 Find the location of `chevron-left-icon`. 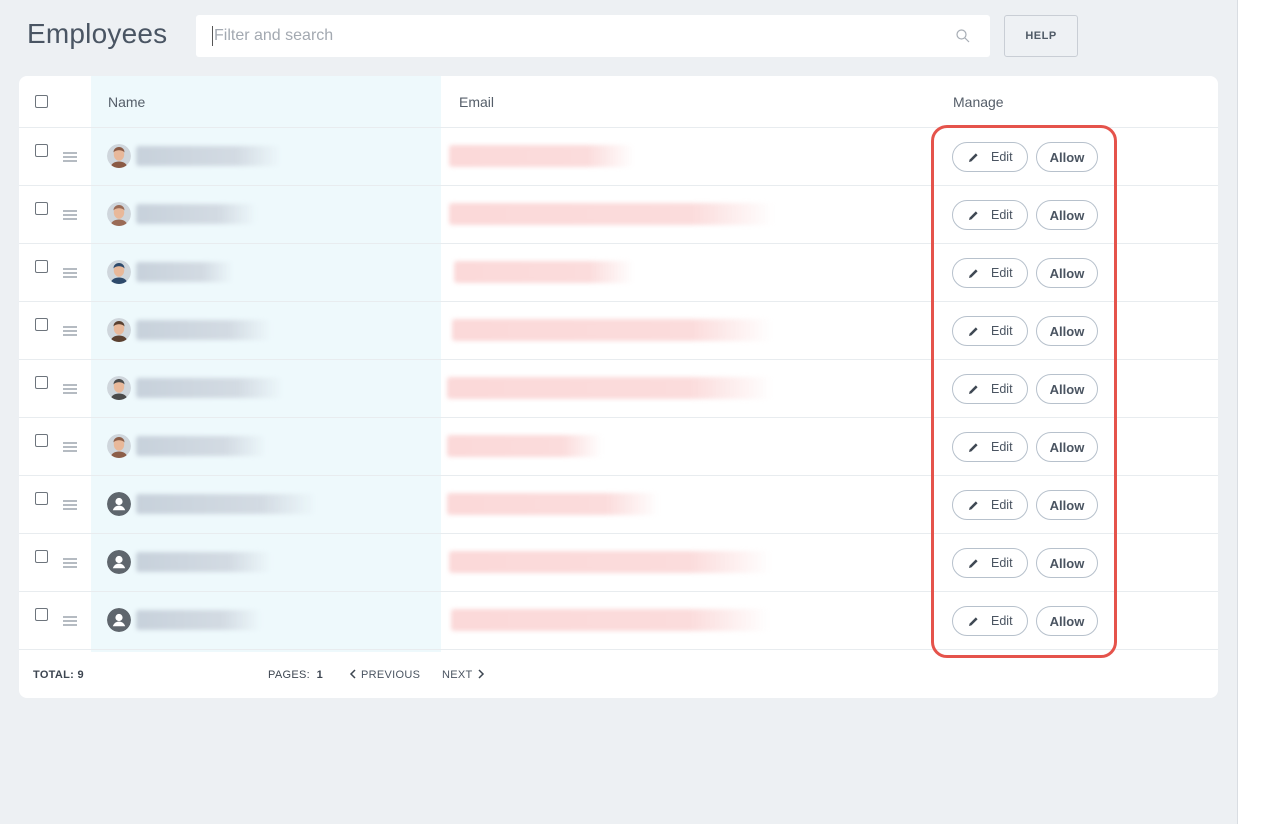

chevron-left-icon is located at coordinates (352, 674).